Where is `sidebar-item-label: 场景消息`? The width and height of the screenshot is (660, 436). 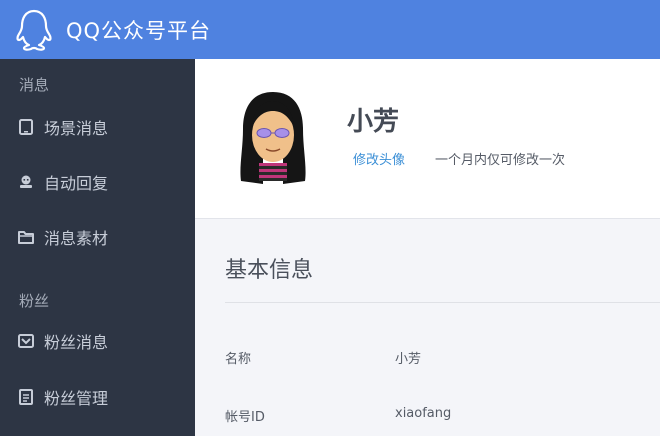 sidebar-item-label: 场景消息 is located at coordinates (76, 128).